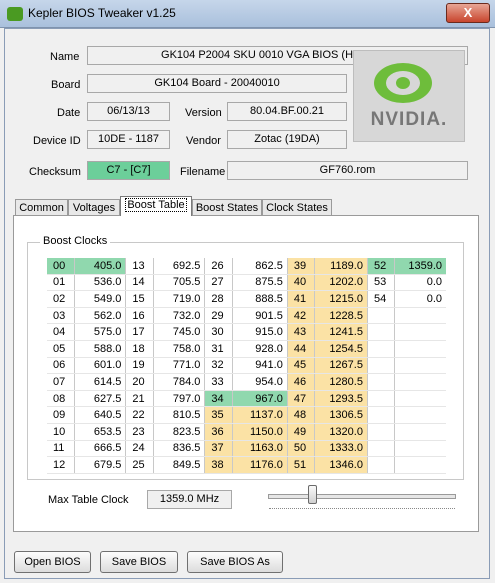 Image resolution: width=495 pixels, height=583 pixels. What do you see at coordinates (179, 382) in the screenshot?
I see `boost-clock-cell: 784.0` at bounding box center [179, 382].